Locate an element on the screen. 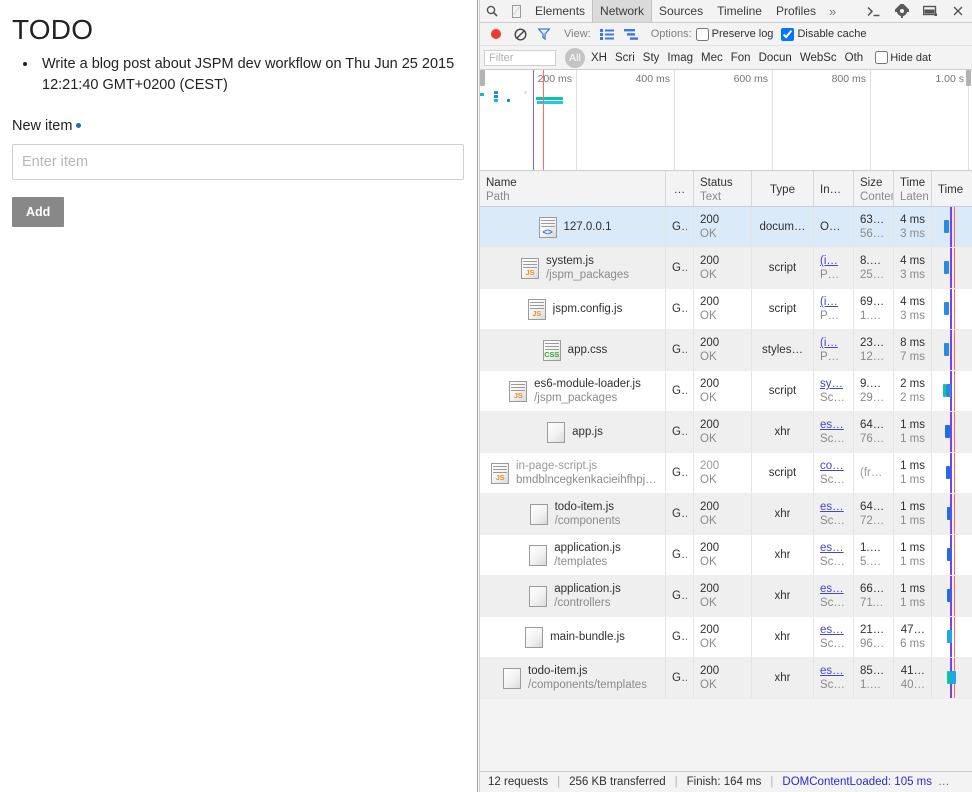 This screenshot has width=972, height=792. column-header-name: Name Path is located at coordinates (573, 188).